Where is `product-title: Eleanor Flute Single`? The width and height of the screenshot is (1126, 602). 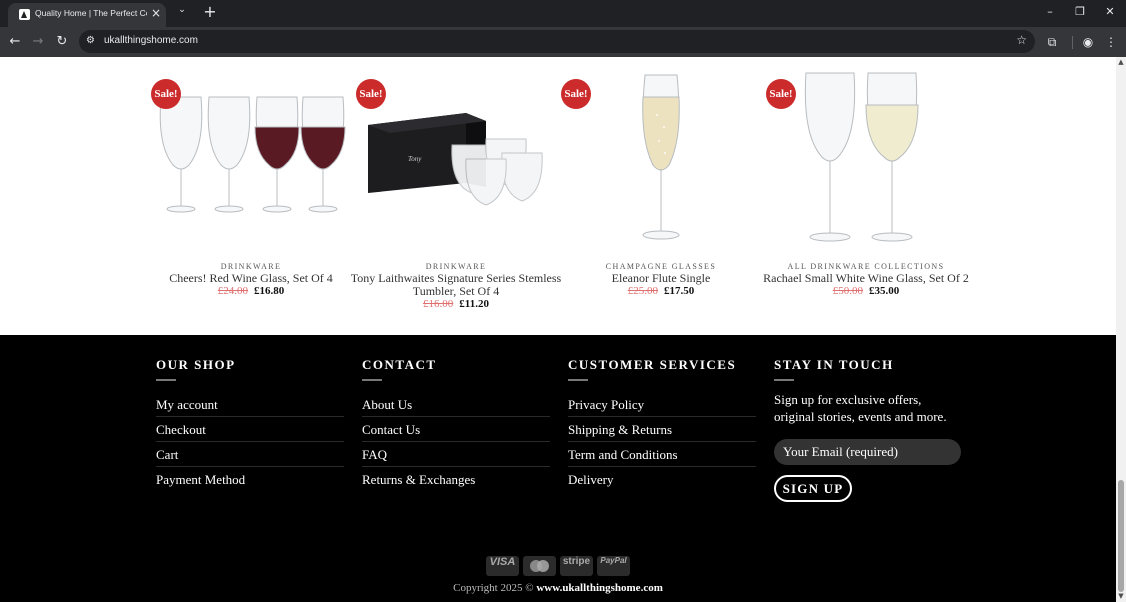 product-title: Eleanor Flute Single is located at coordinates (661, 278).